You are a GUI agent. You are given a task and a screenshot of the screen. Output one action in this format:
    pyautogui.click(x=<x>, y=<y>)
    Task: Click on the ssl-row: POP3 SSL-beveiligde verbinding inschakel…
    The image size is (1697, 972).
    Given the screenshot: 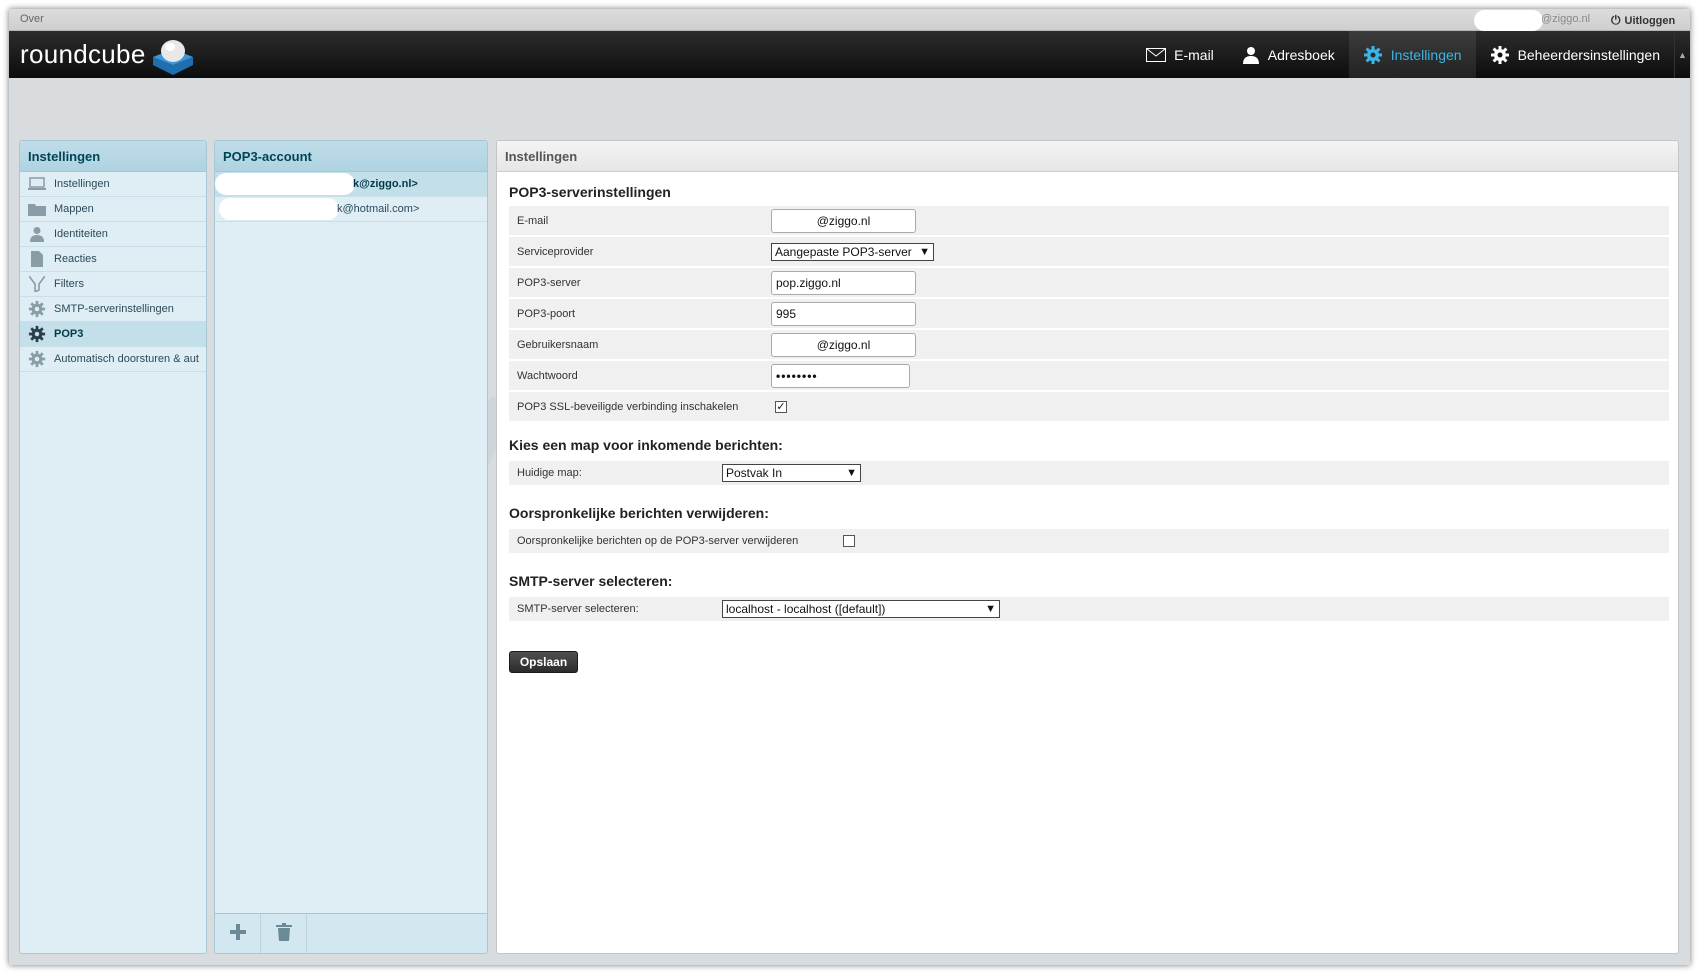 What is the action you would take?
    pyautogui.click(x=1089, y=407)
    